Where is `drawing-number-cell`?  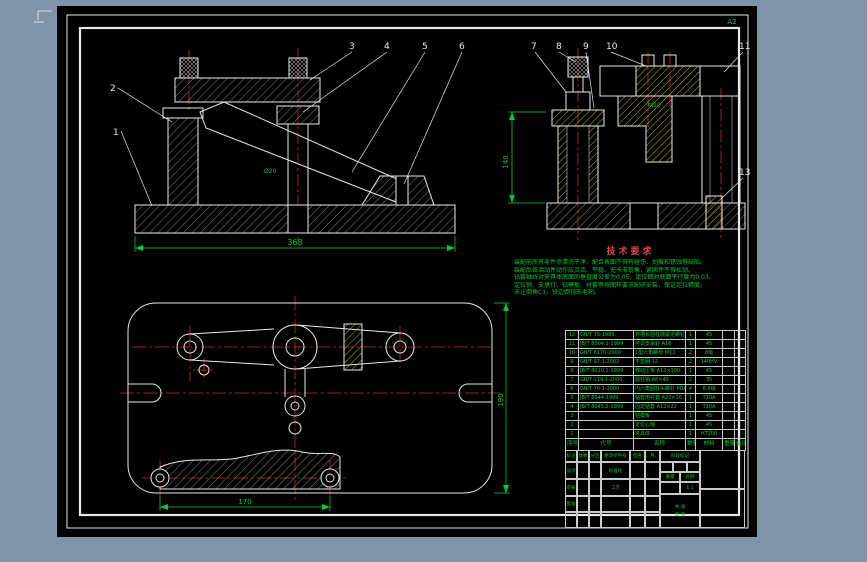 drawing-number-cell is located at coordinates (722, 469).